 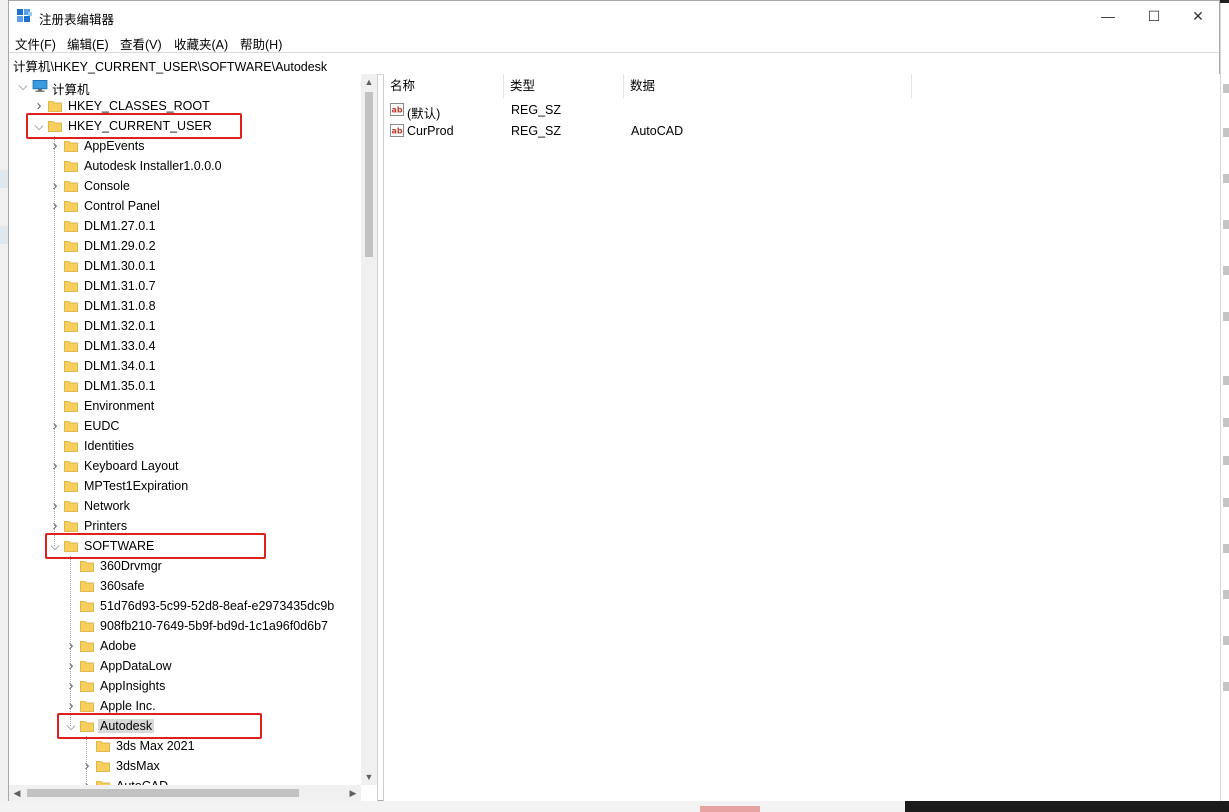 I want to click on tree-item: › Adobe, so click(x=185, y=646).